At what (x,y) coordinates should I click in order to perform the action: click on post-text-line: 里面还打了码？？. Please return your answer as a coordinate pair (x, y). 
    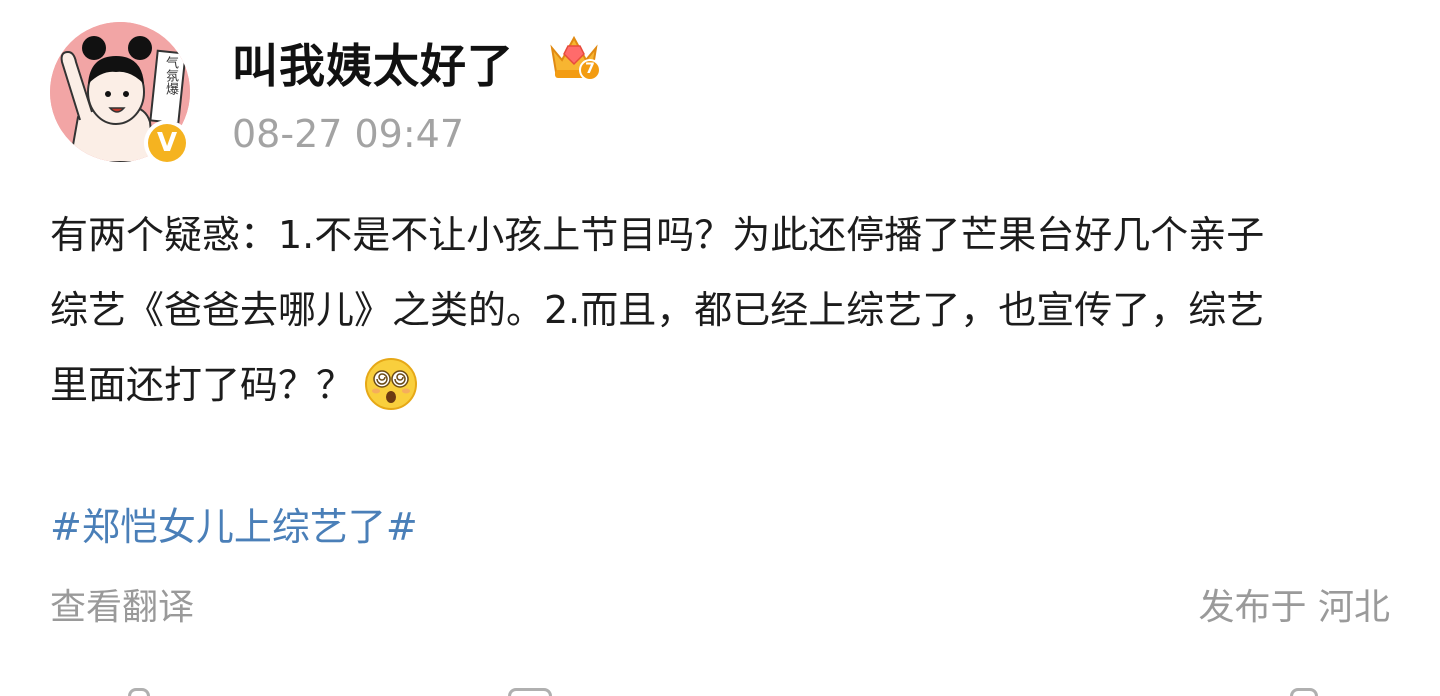
    Looking at the image, I should click on (202, 385).